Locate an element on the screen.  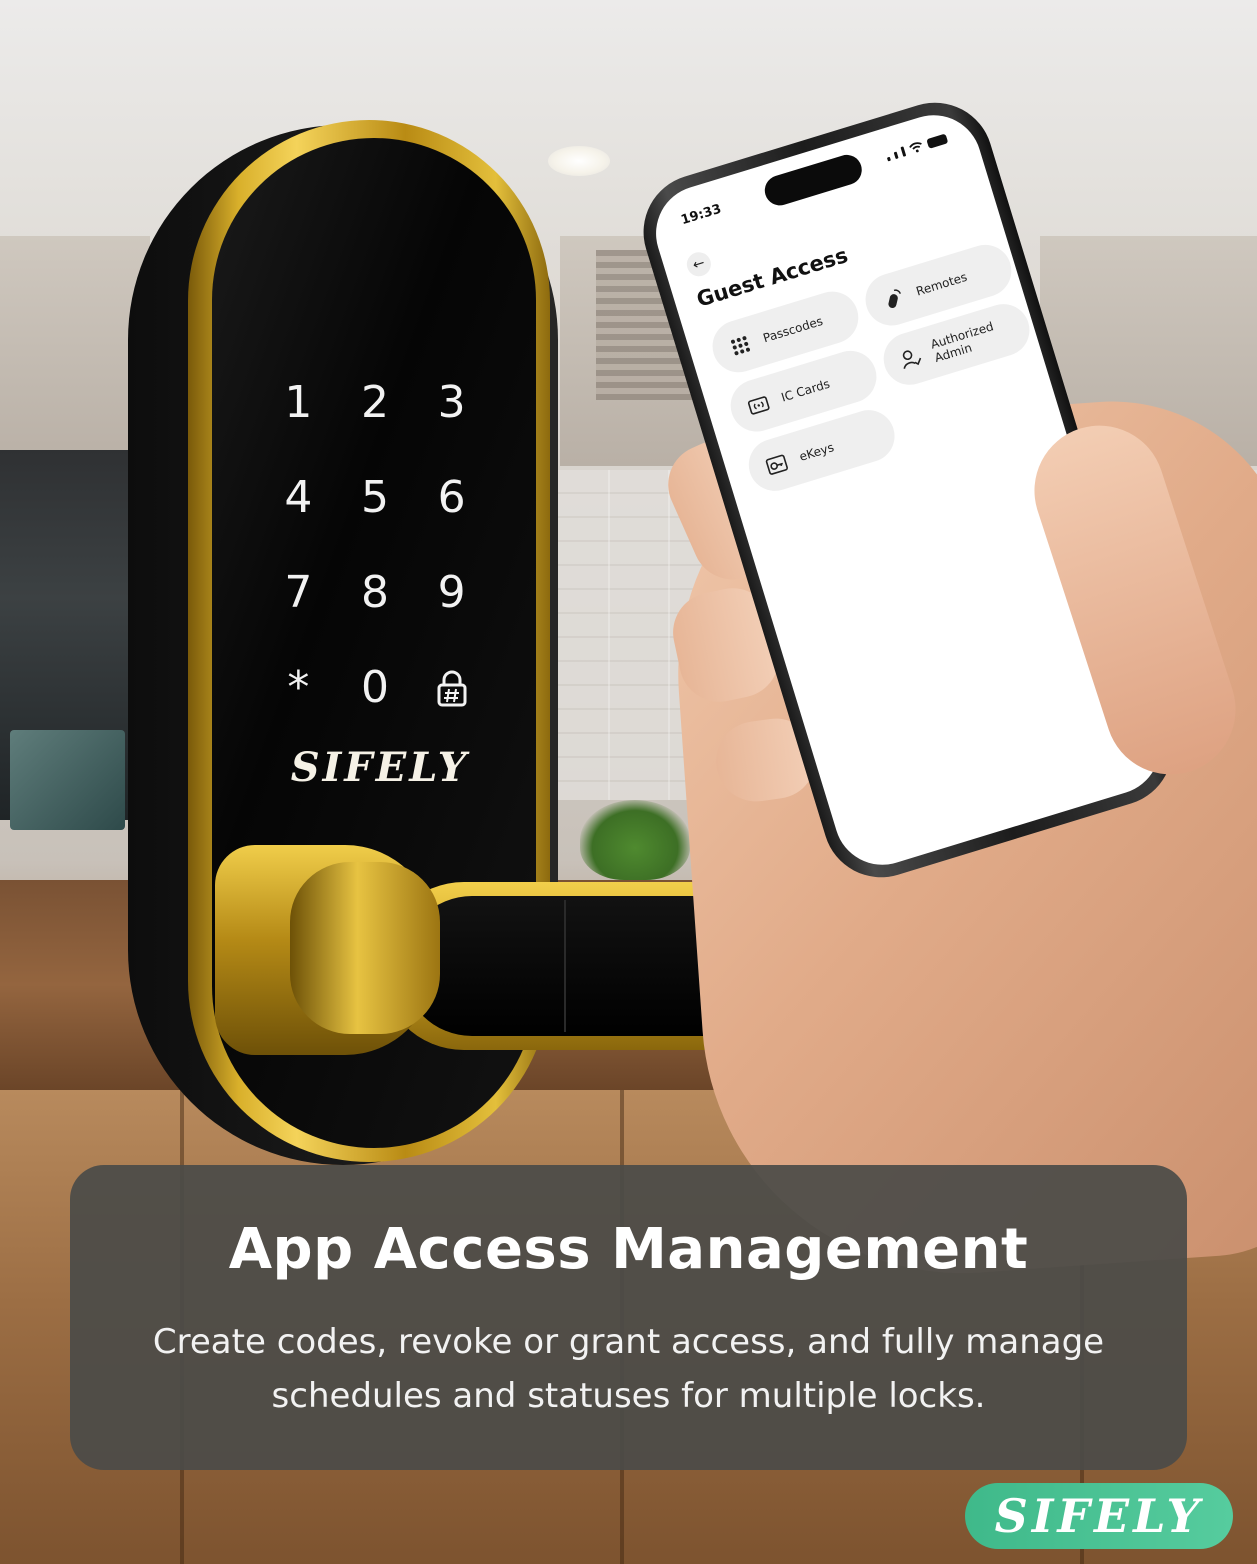
ekey-icon is located at coordinates (777, 464).